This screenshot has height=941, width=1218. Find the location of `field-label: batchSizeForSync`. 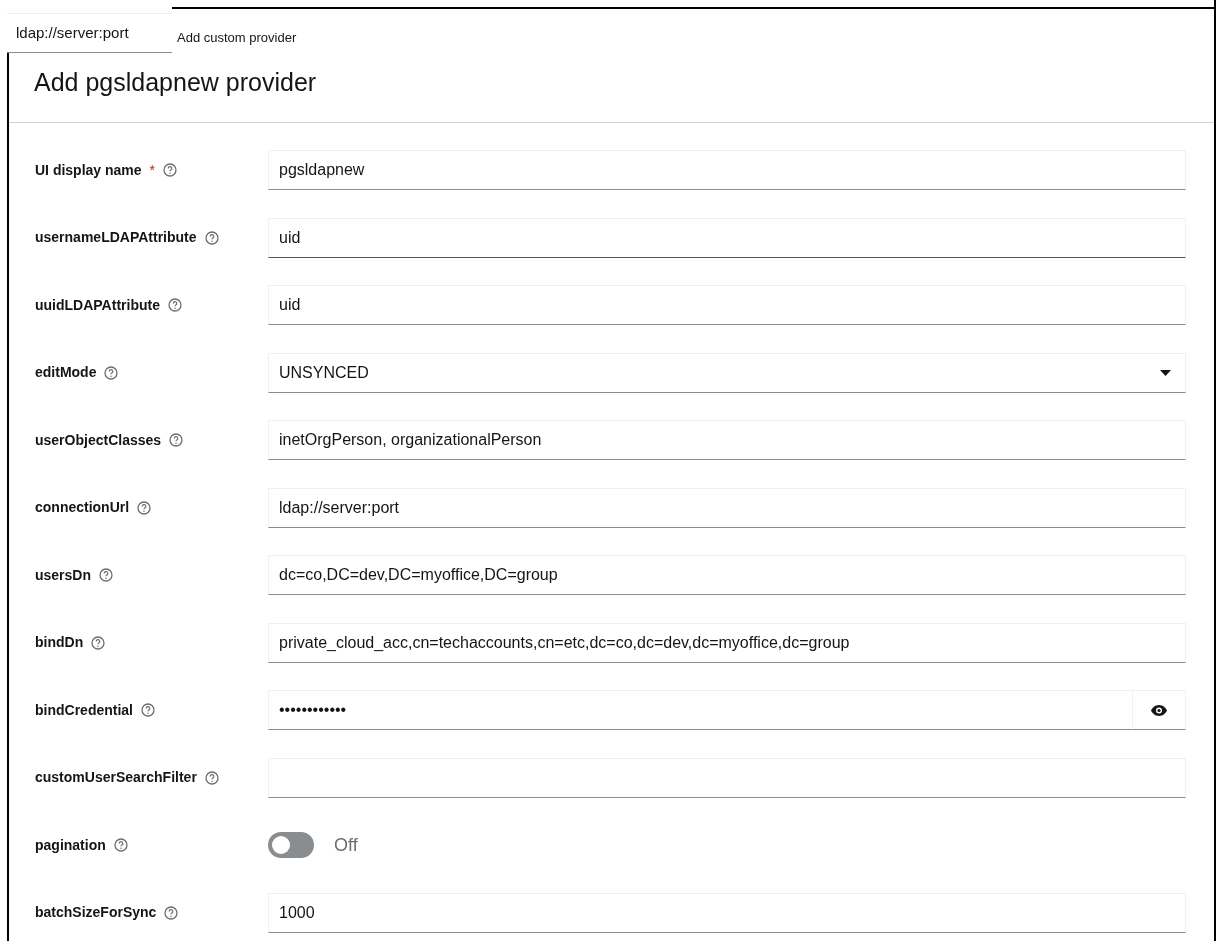

field-label: batchSizeForSync is located at coordinates (96, 912).